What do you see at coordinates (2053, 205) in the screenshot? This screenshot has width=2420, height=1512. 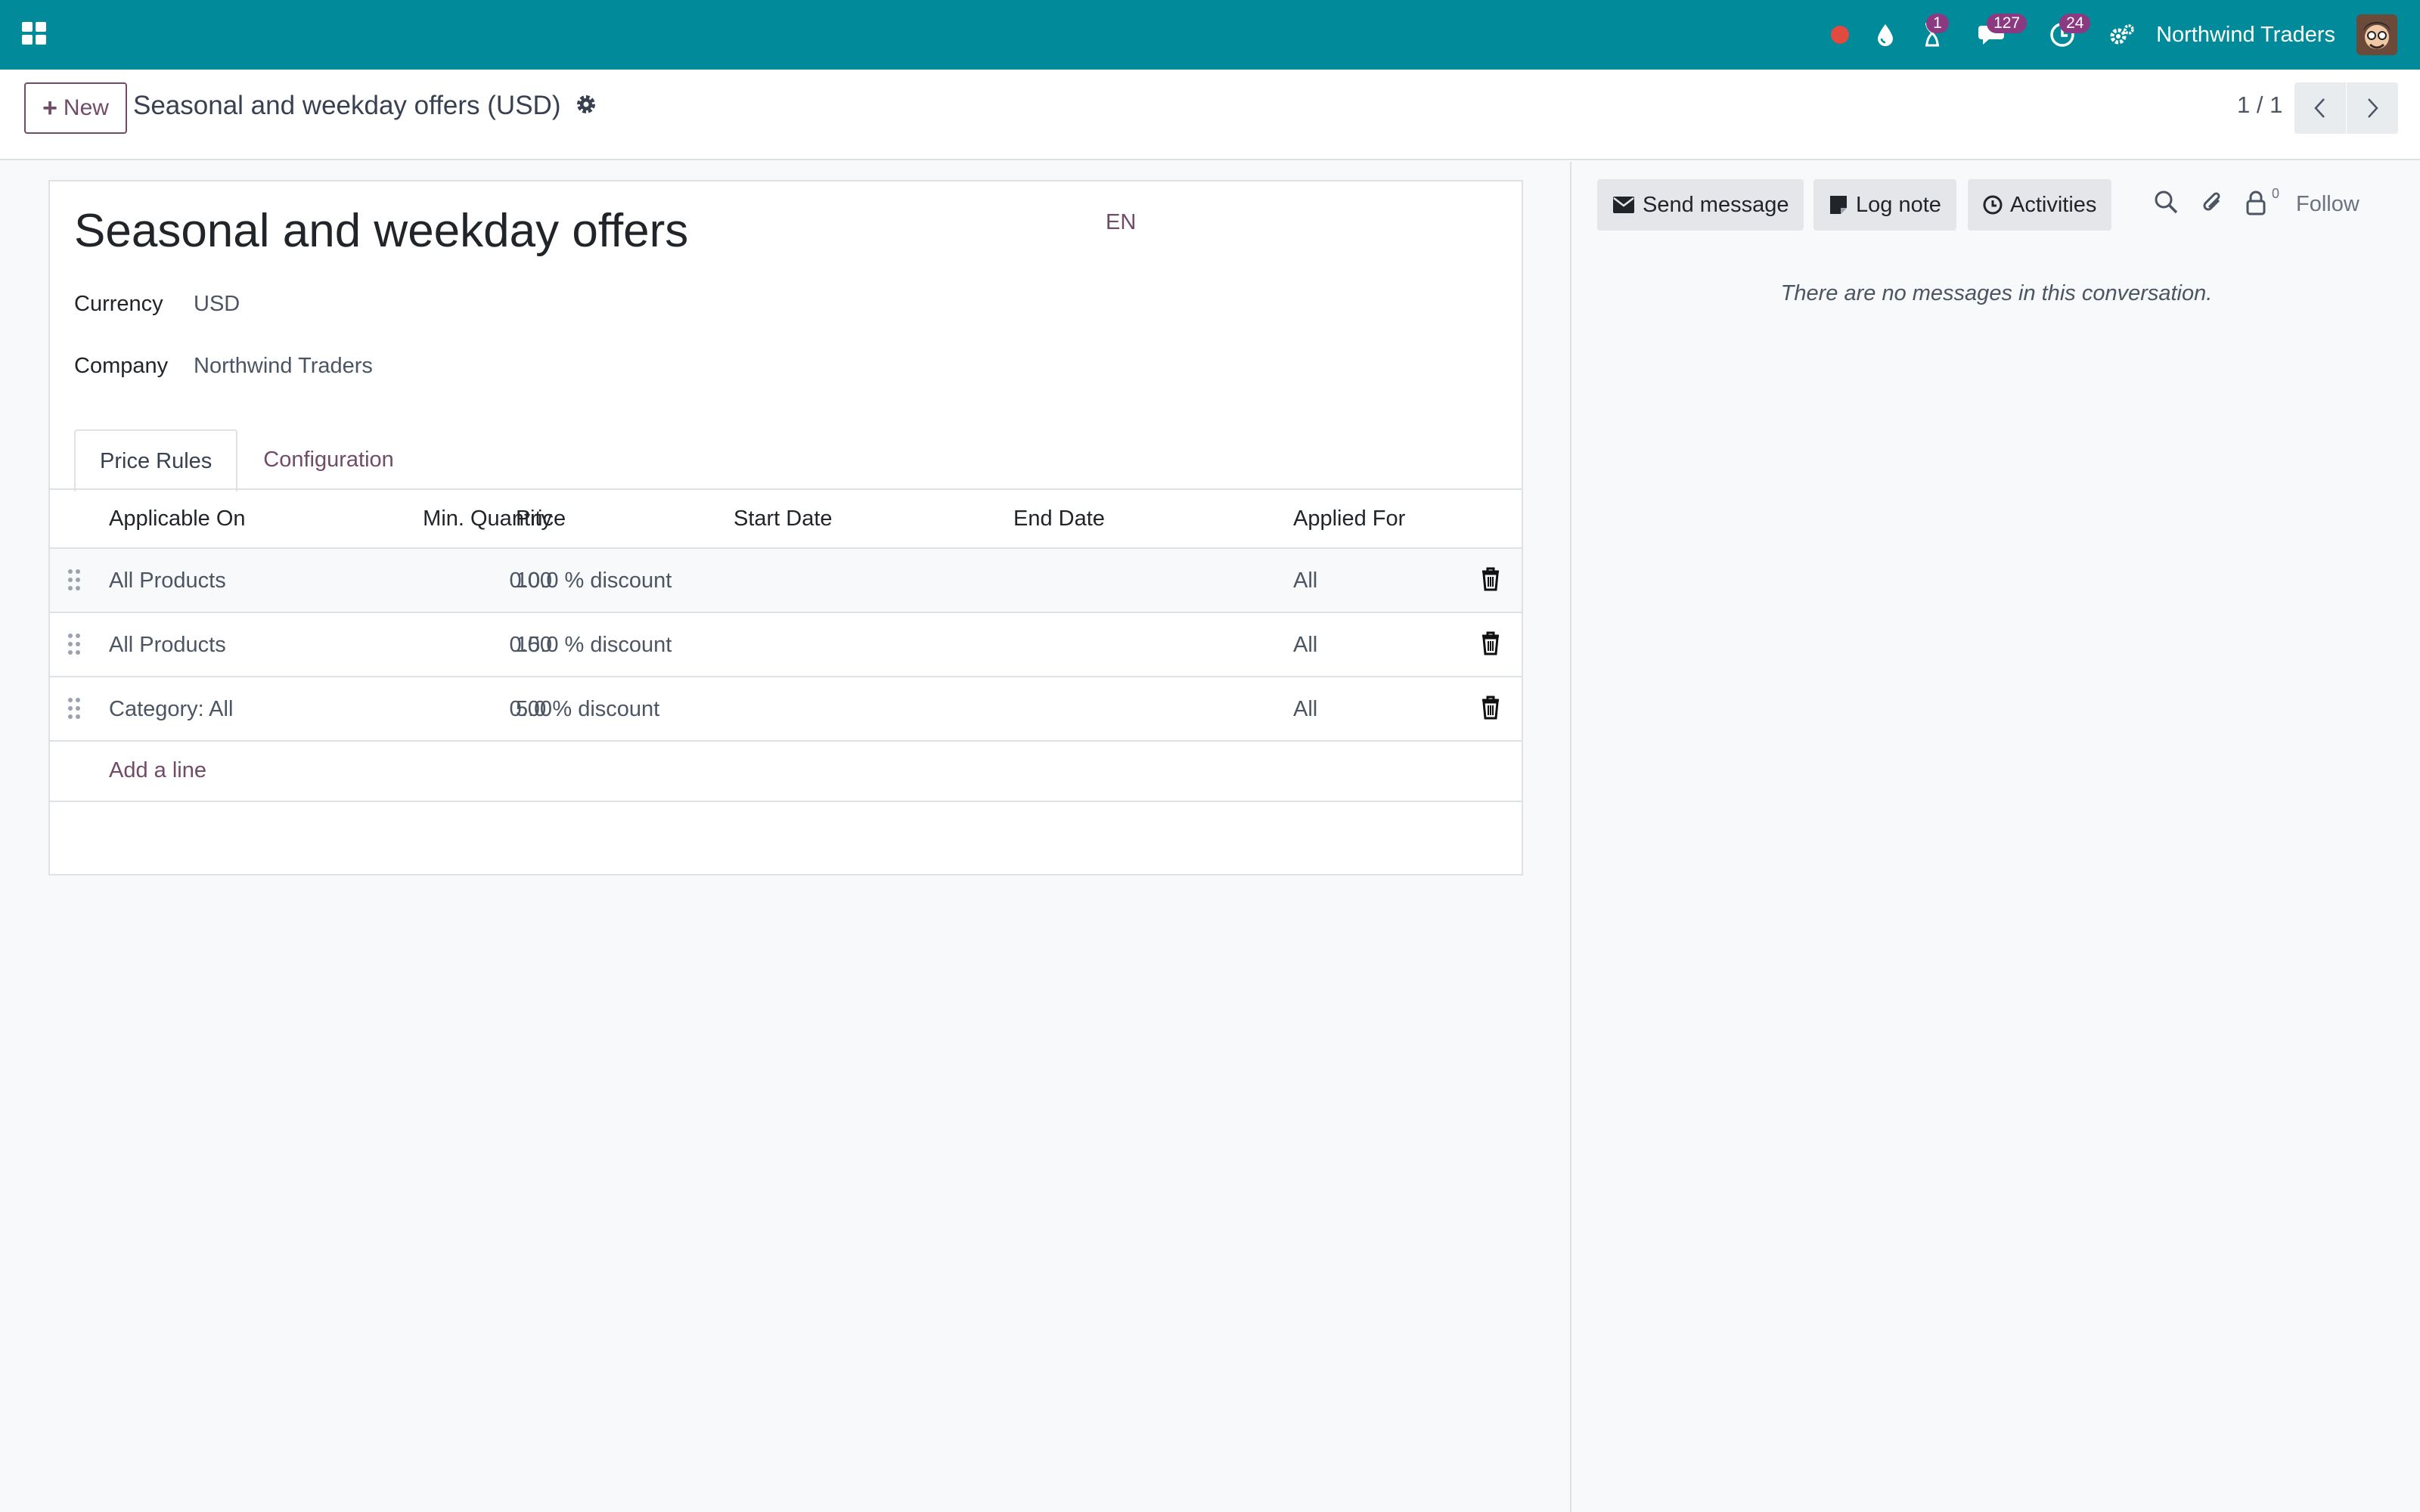 I see `activities-label: Activities` at bounding box center [2053, 205].